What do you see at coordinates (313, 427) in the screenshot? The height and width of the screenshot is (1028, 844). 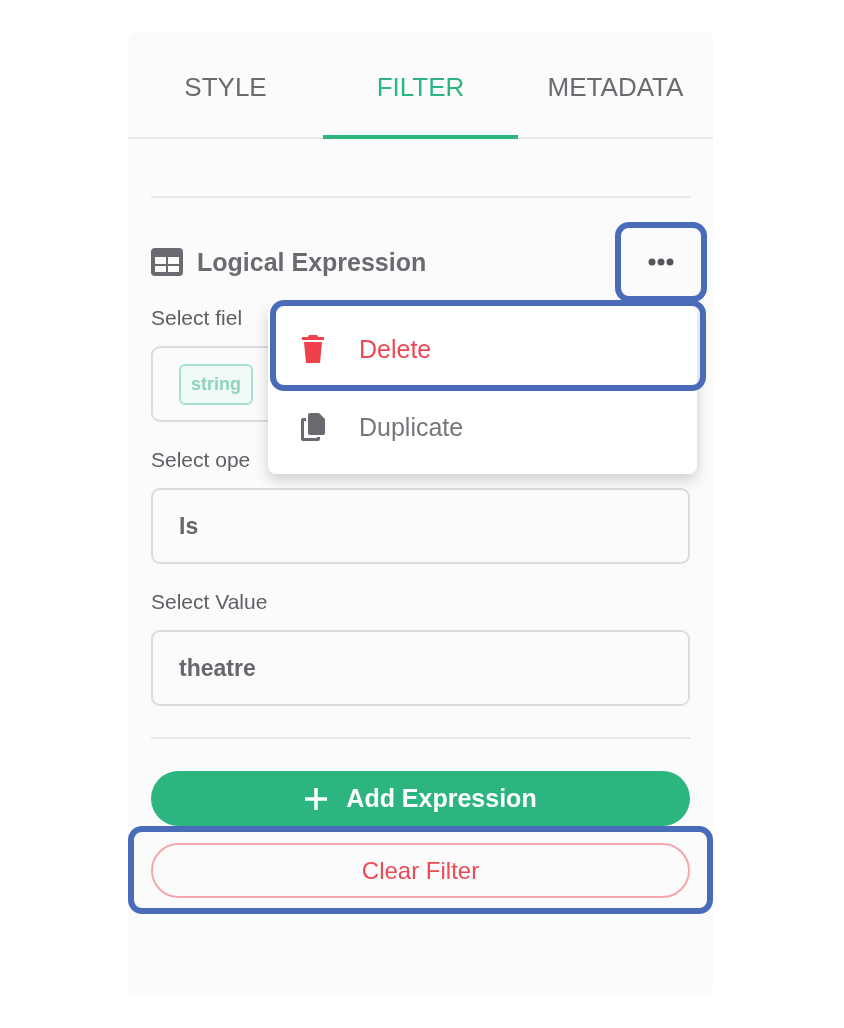 I see `copy-icon` at bounding box center [313, 427].